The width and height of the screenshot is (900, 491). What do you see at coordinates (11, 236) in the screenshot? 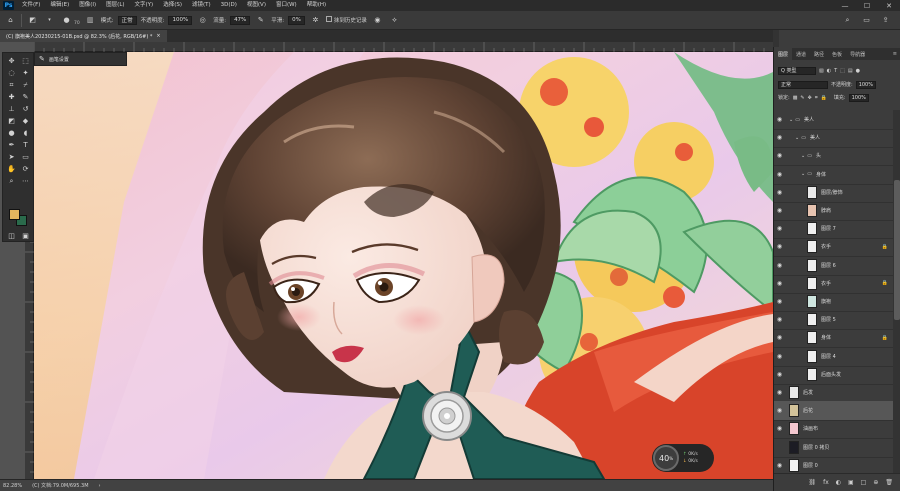
I see `quick-mask-icon: ◫` at bounding box center [11, 236].